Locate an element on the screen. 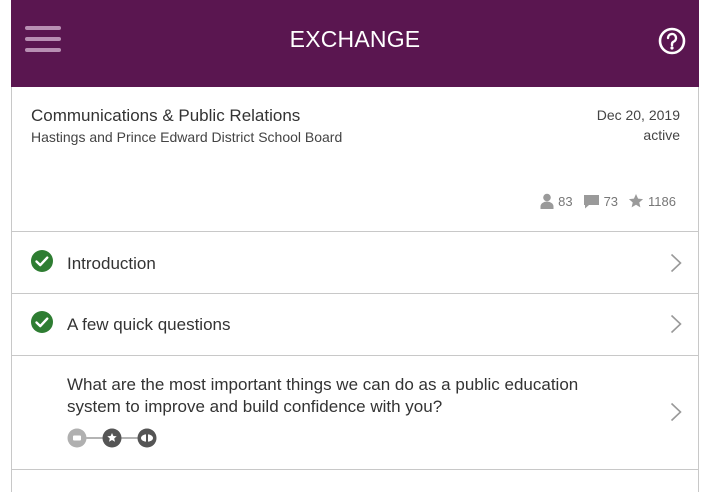 This screenshot has height=492, width=715. page-title: EXCHANGE is located at coordinates (355, 39).